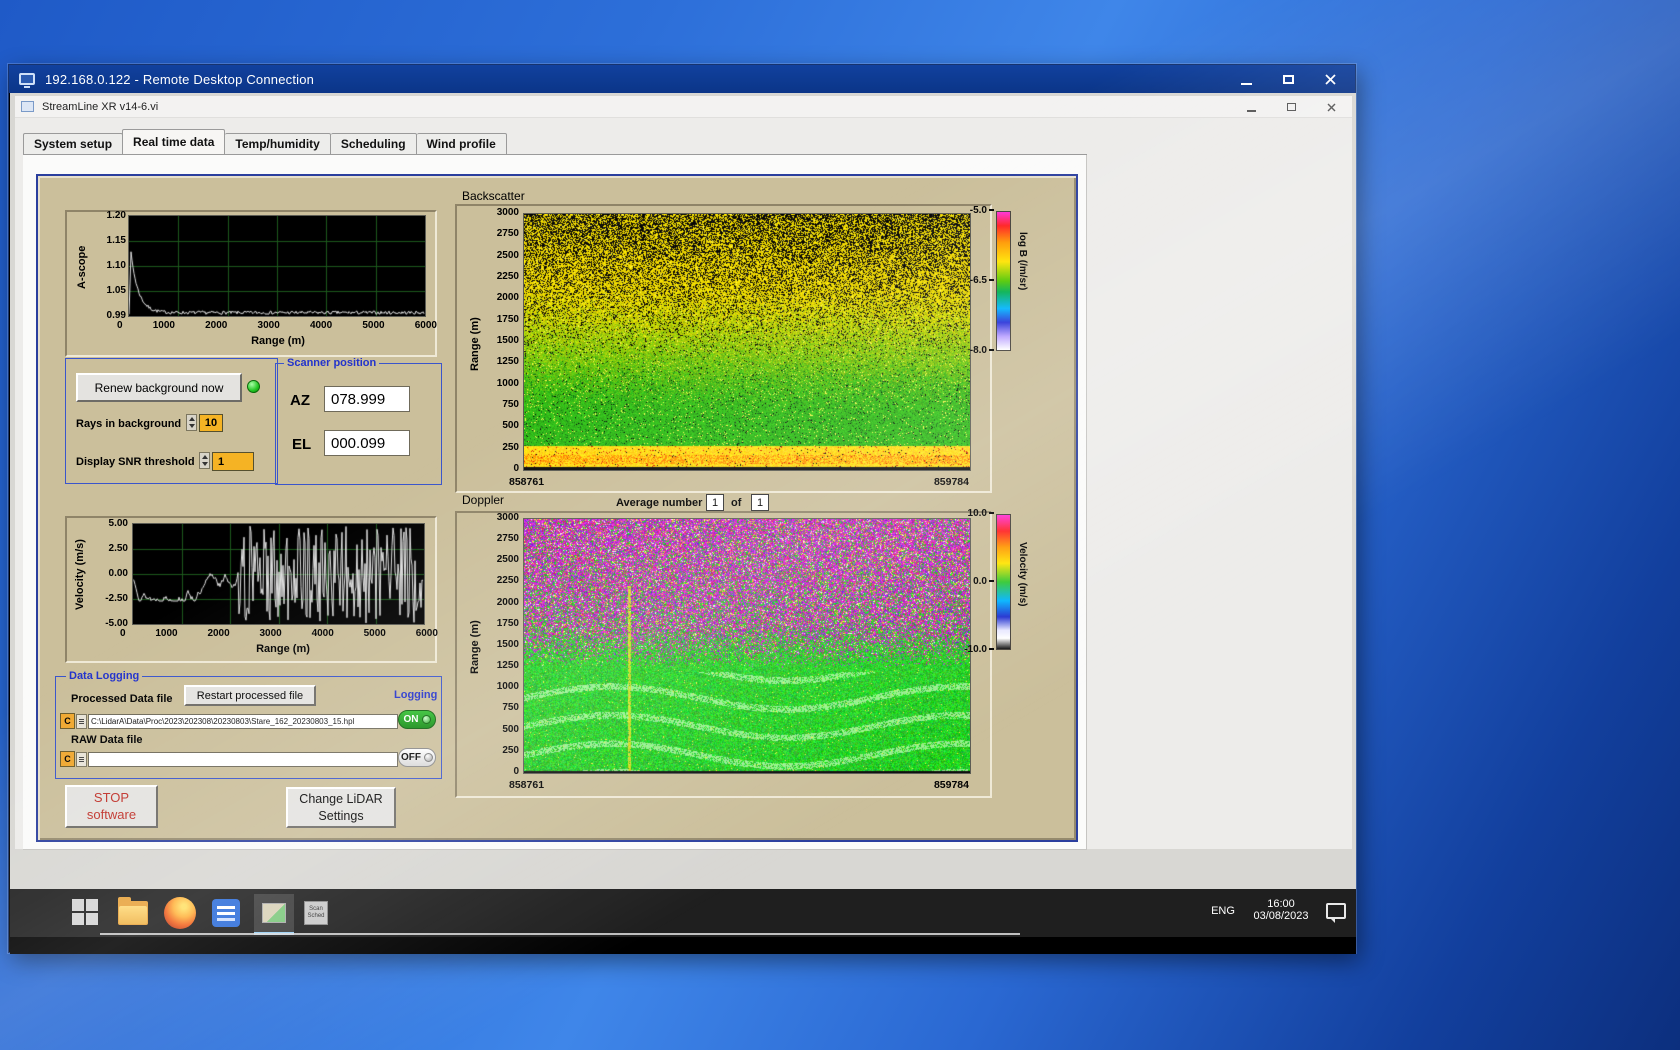  I want to click on raw-drive-box: C, so click(67, 759).